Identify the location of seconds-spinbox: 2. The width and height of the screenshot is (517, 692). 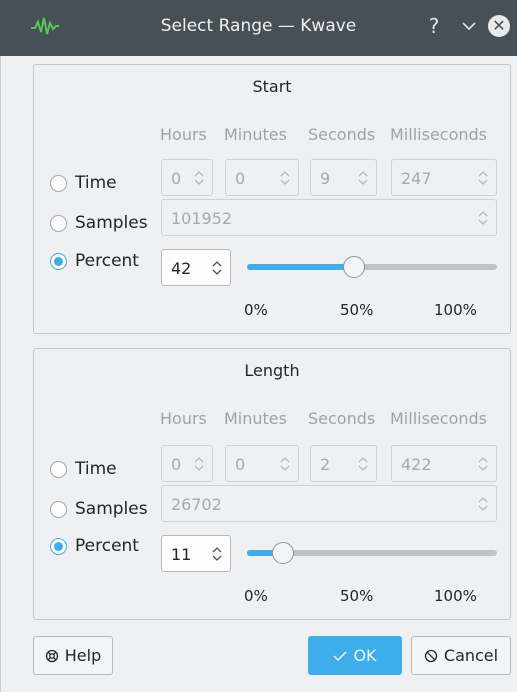
(343, 463).